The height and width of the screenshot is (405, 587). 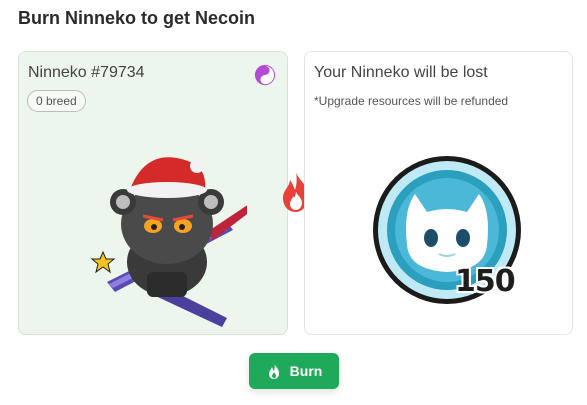 What do you see at coordinates (86, 72) in the screenshot?
I see `ninneko-name: Ninneko #79734` at bounding box center [86, 72].